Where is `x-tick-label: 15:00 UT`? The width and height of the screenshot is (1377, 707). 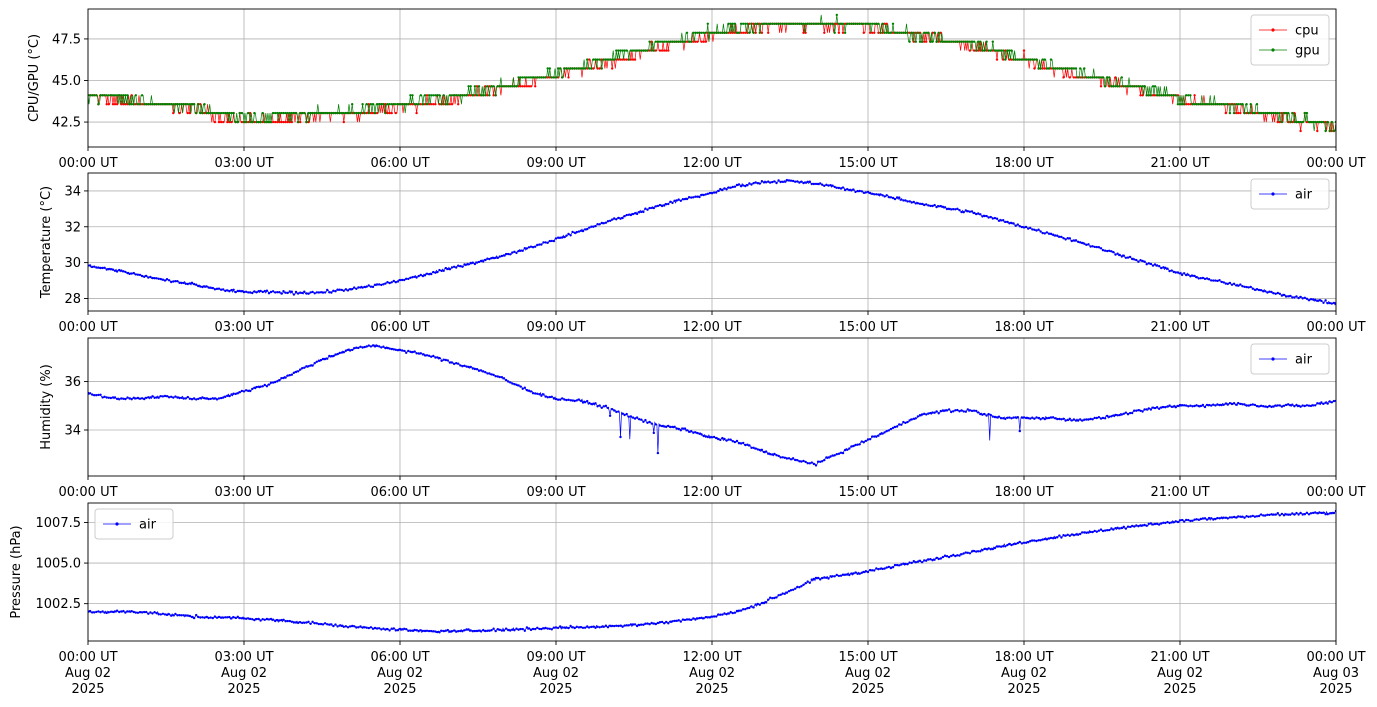 x-tick-label: 15:00 UT is located at coordinates (867, 657).